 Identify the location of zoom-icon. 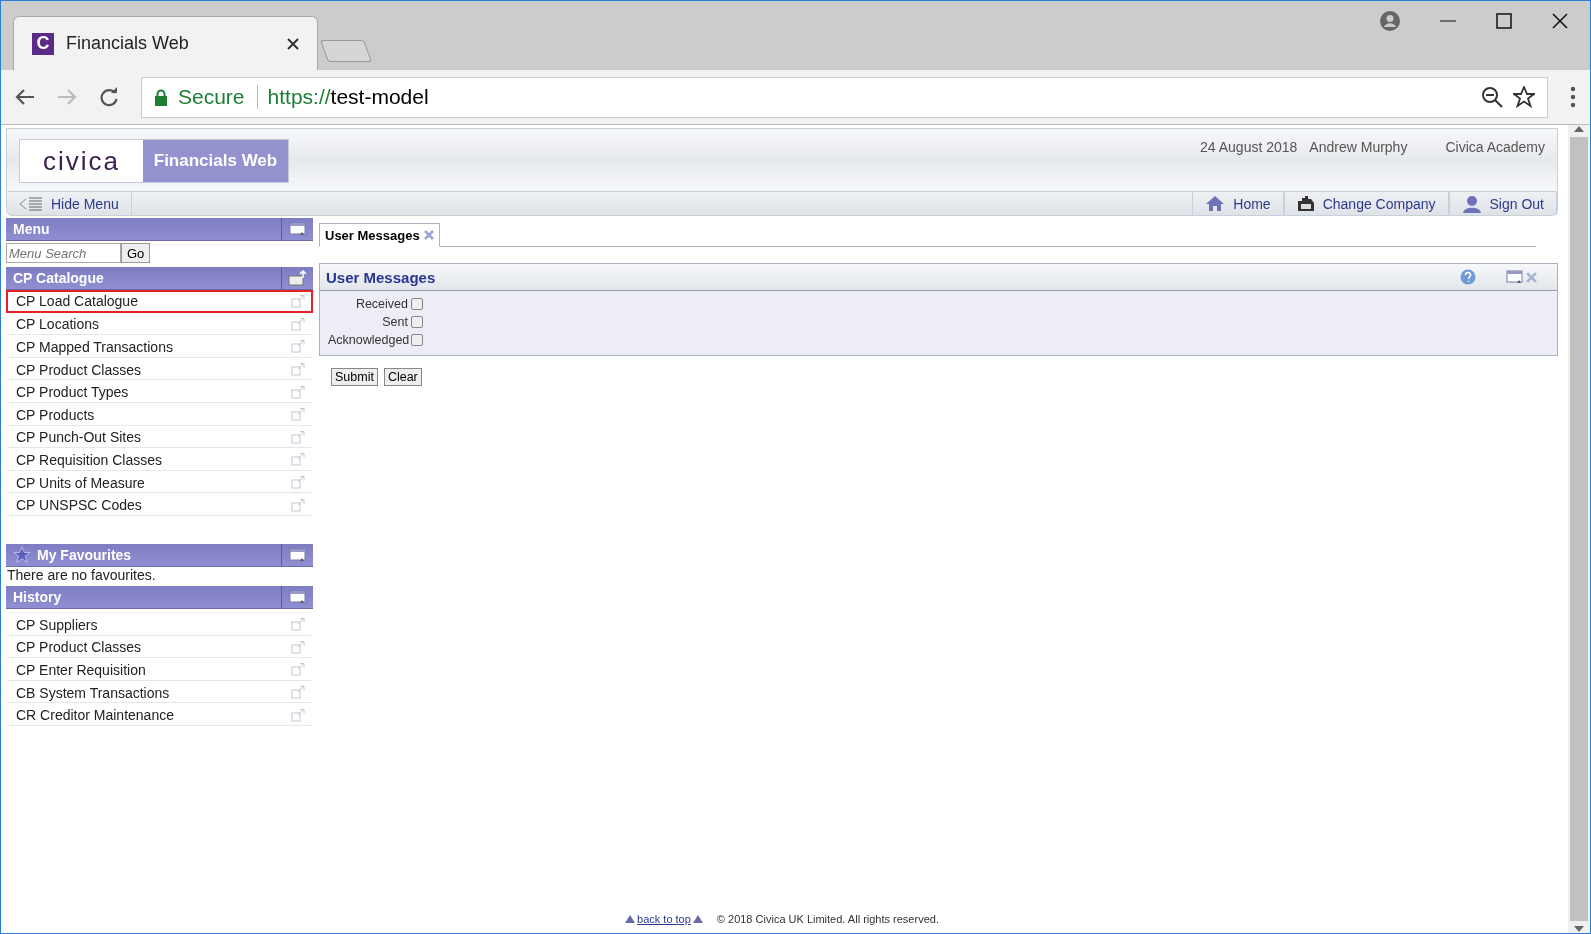
(1492, 97).